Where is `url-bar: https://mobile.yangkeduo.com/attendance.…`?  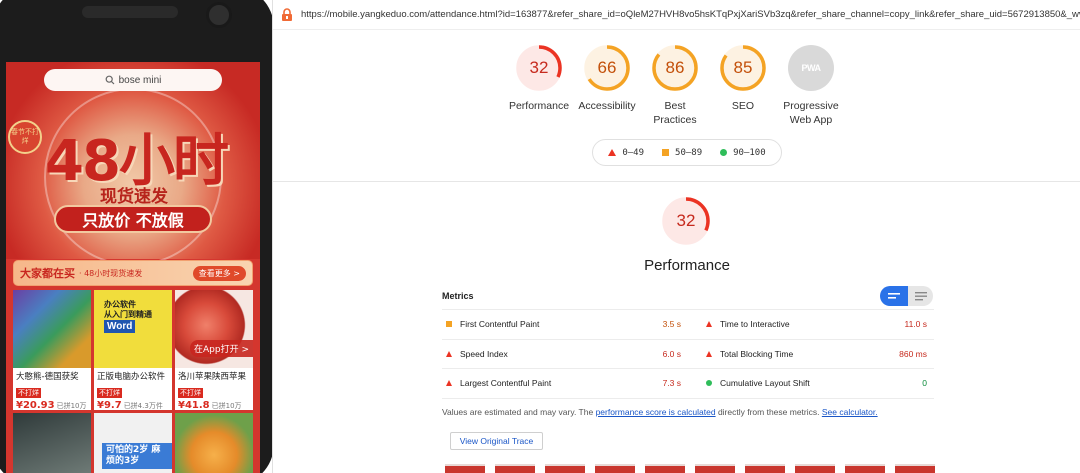
url-bar: https://mobile.yangkeduo.com/attendance.… is located at coordinates (676, 15).